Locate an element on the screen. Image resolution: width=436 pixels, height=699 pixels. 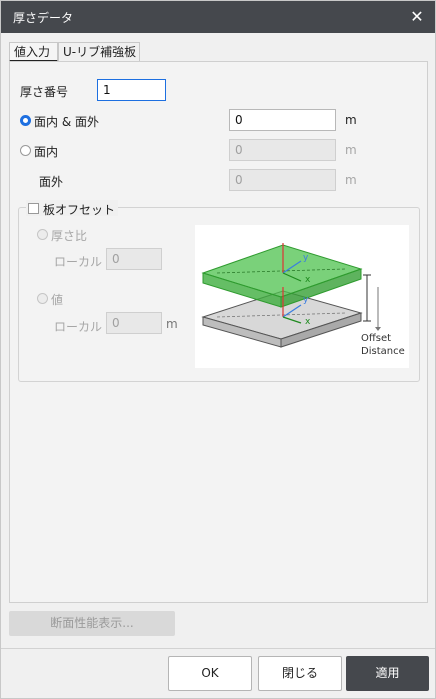
out-plane-label: 面外 is located at coordinates (51, 182).